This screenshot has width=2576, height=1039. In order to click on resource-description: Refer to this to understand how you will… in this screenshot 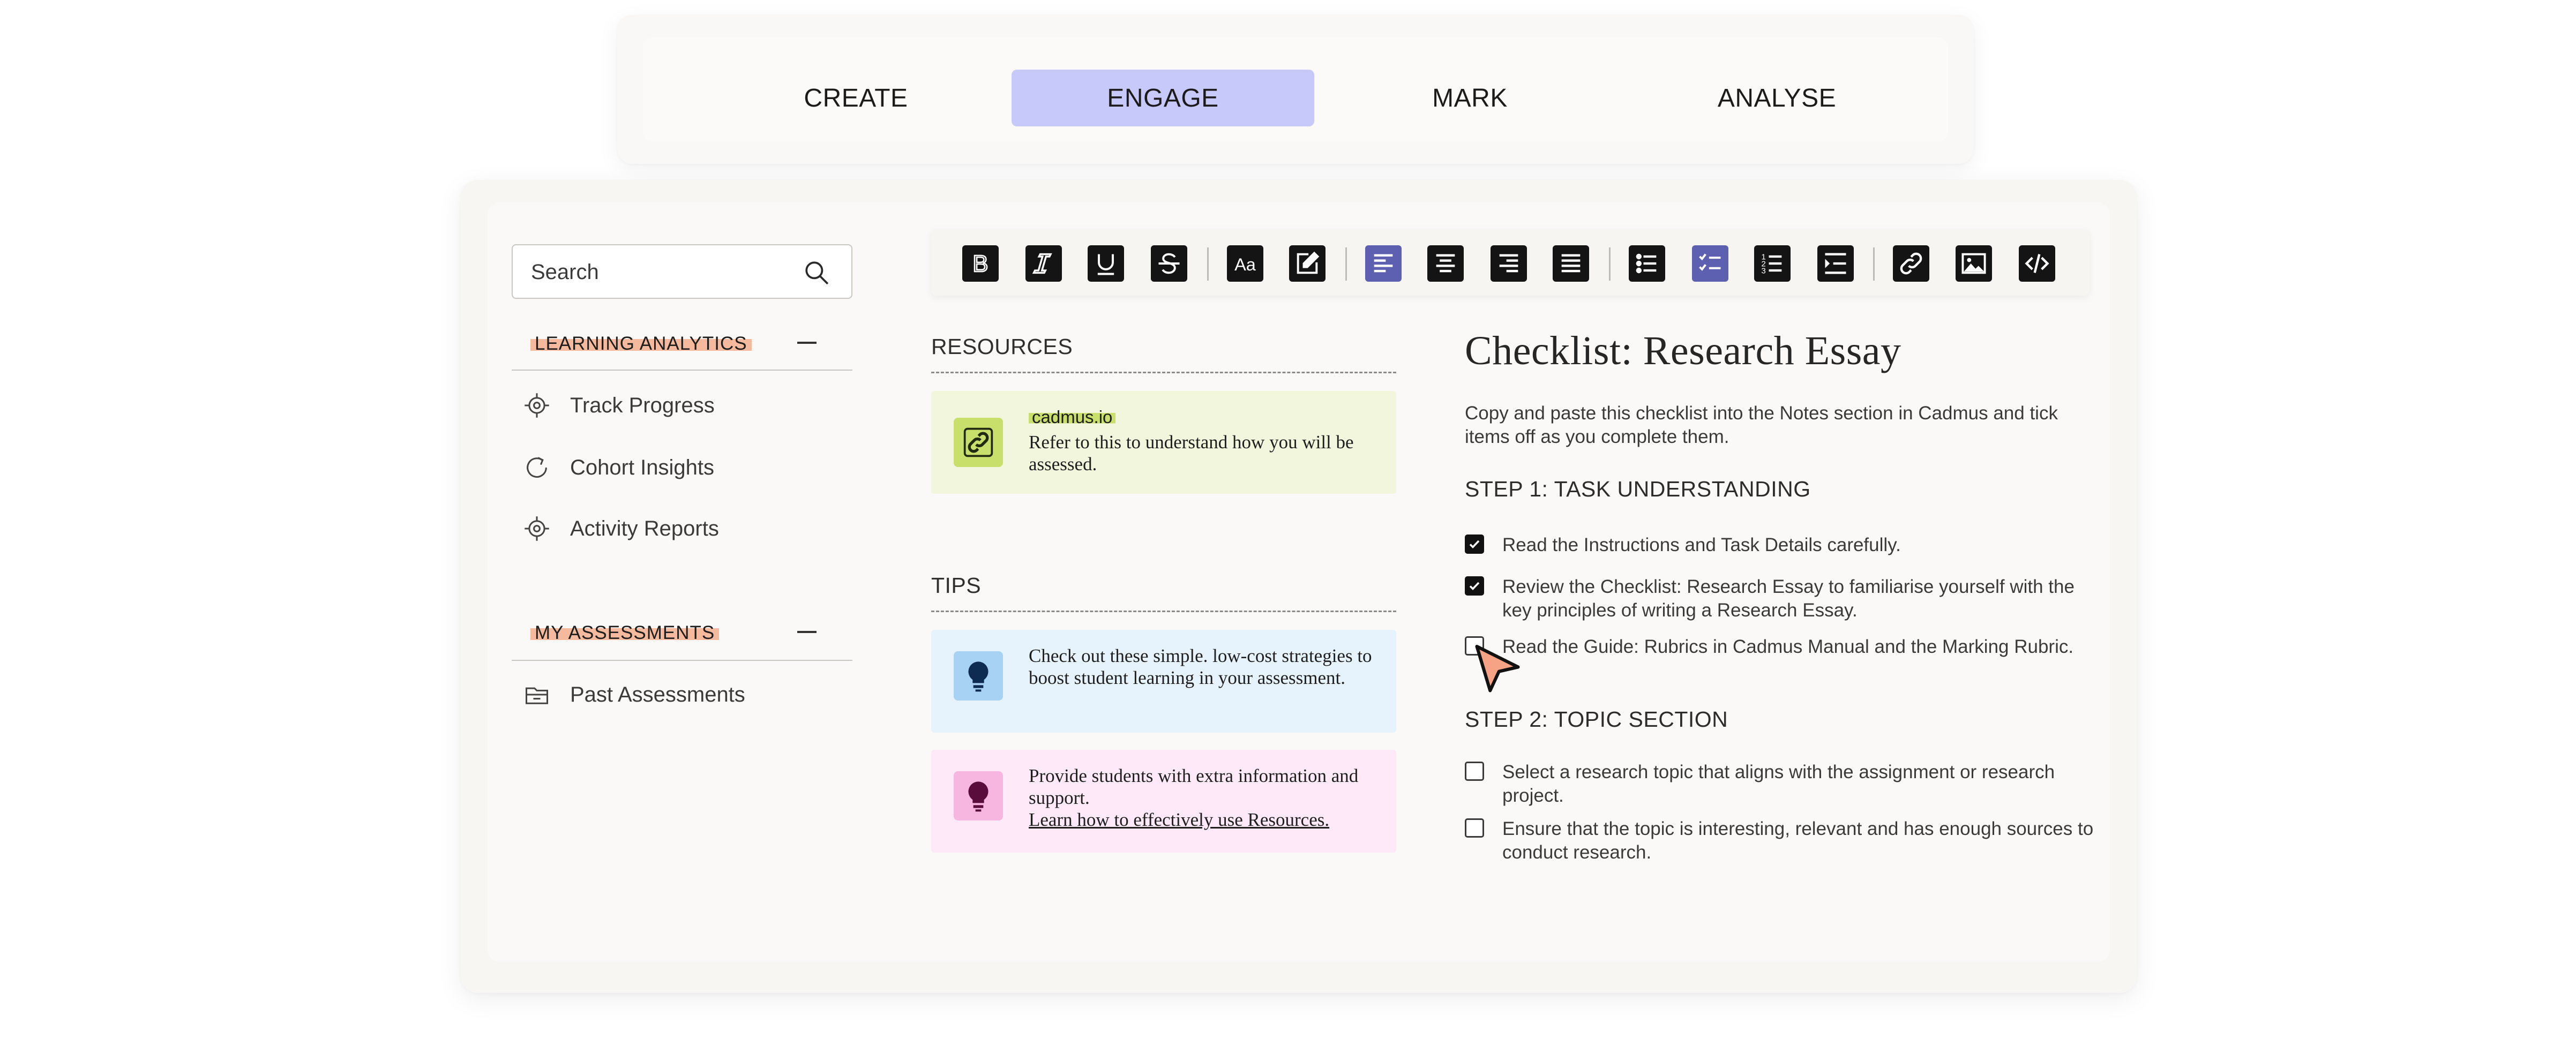, I will do `click(1191, 453)`.